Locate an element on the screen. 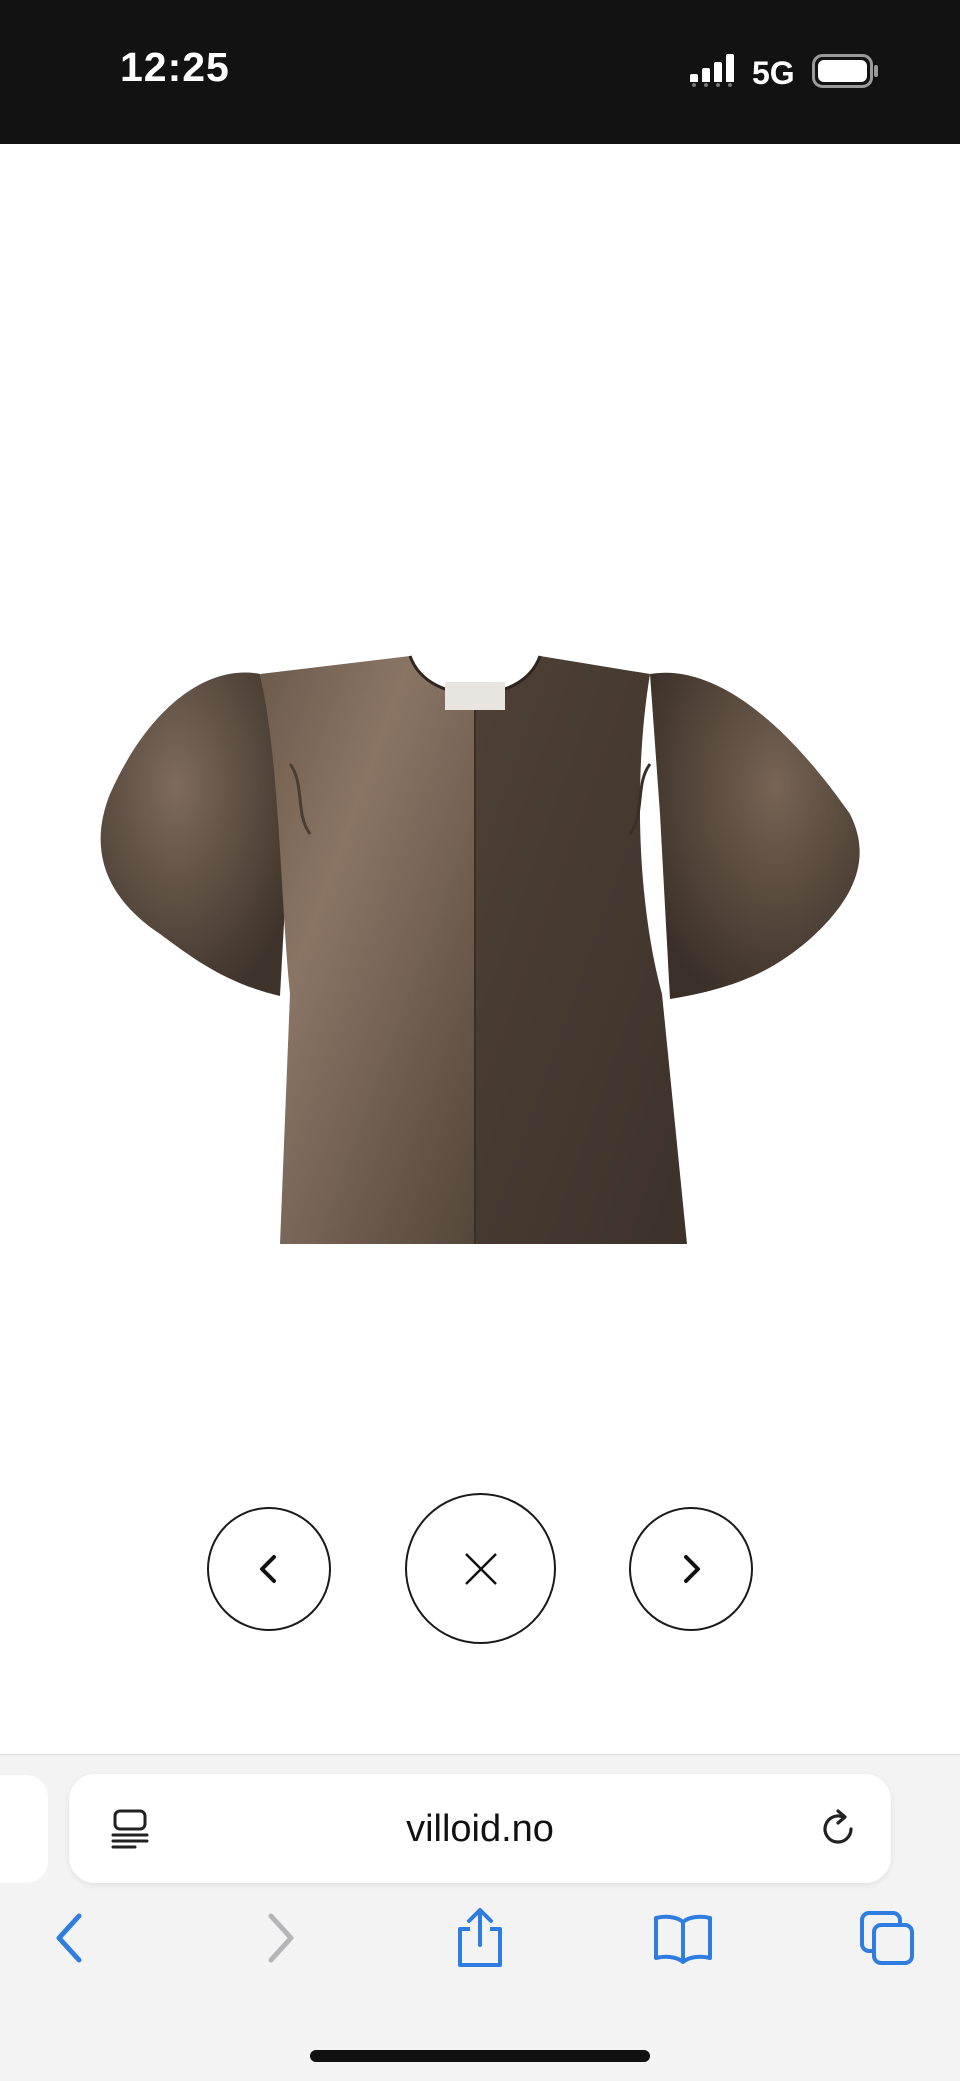 This screenshot has width=960, height=2081. bookmarks-icon is located at coordinates (683, 1939).